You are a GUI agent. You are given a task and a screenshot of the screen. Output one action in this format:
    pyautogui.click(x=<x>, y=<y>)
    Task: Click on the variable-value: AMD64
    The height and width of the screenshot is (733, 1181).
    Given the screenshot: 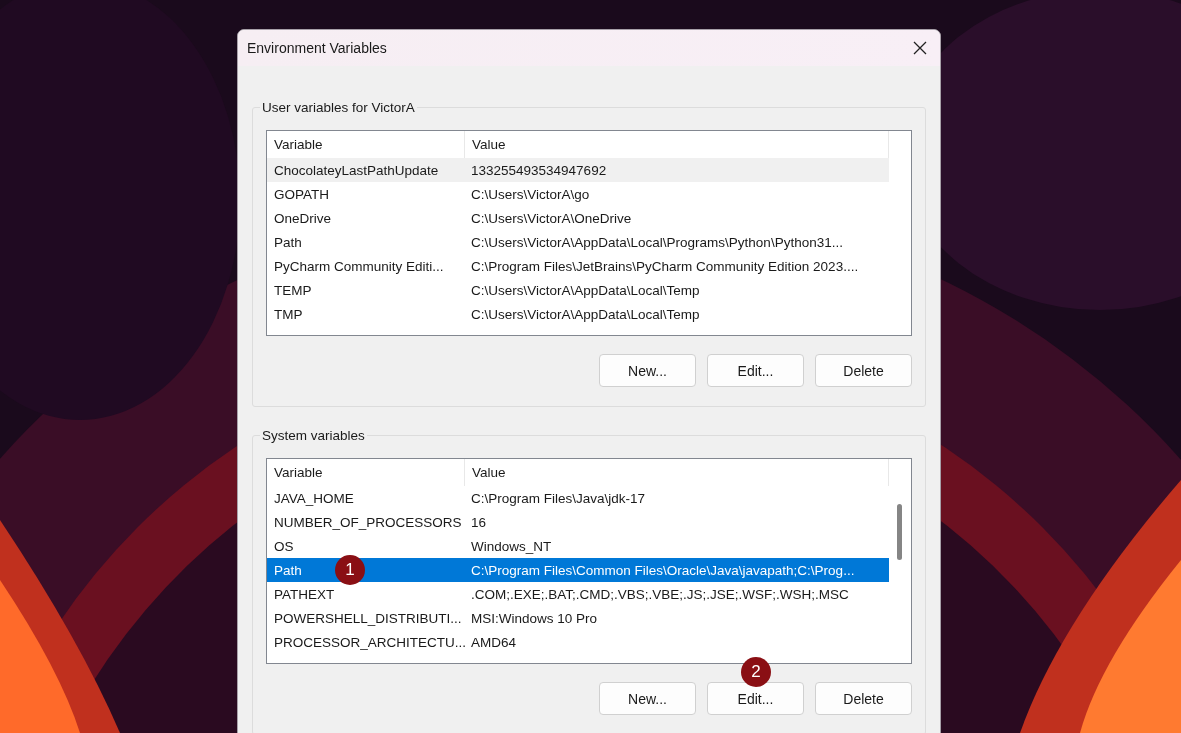 What is the action you would take?
    pyautogui.click(x=493, y=642)
    